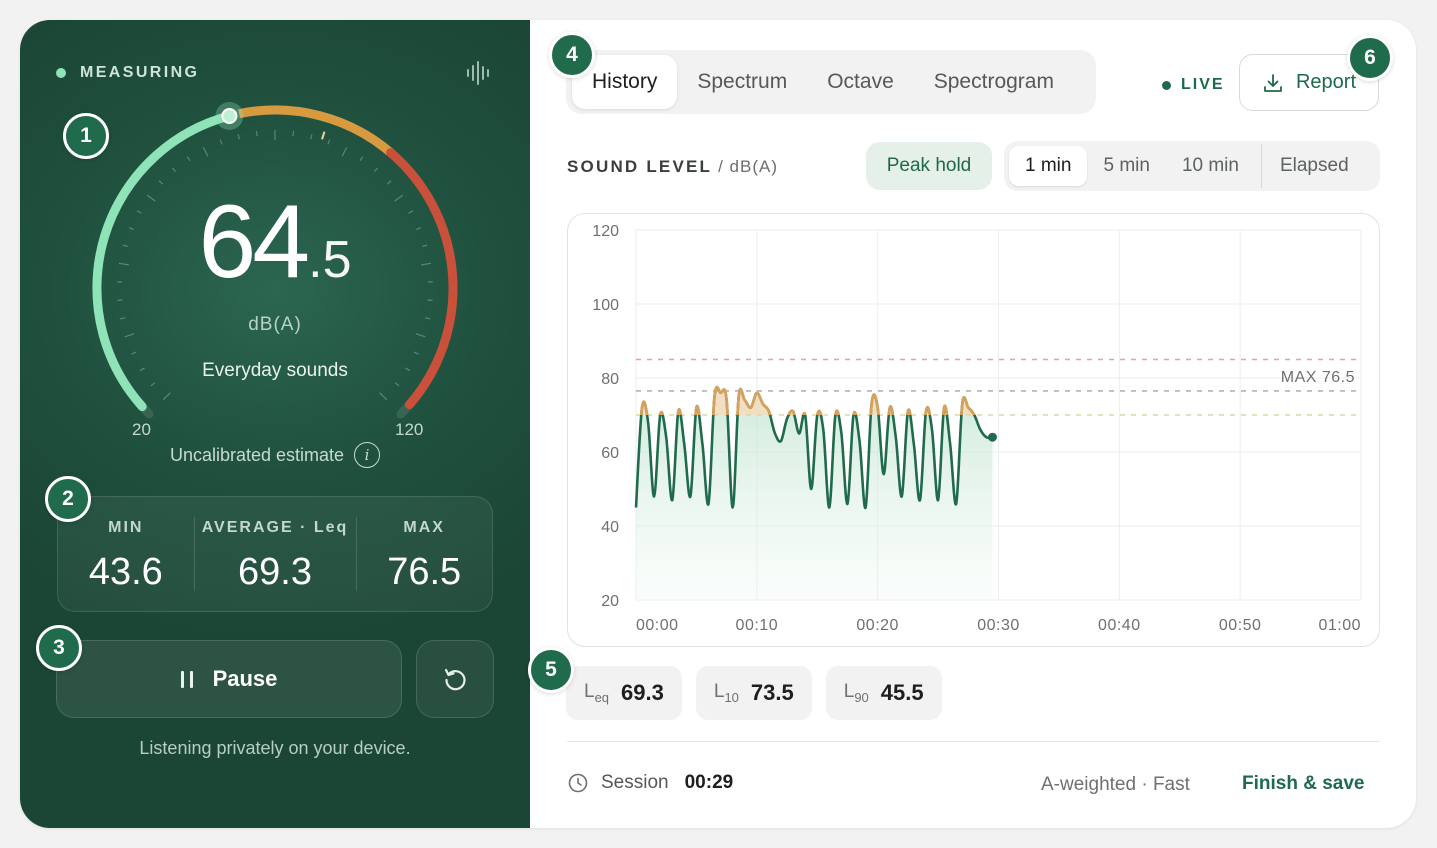 The height and width of the screenshot is (848, 1437). Describe the element at coordinates (551, 670) in the screenshot. I see `badge-5: 5` at that location.